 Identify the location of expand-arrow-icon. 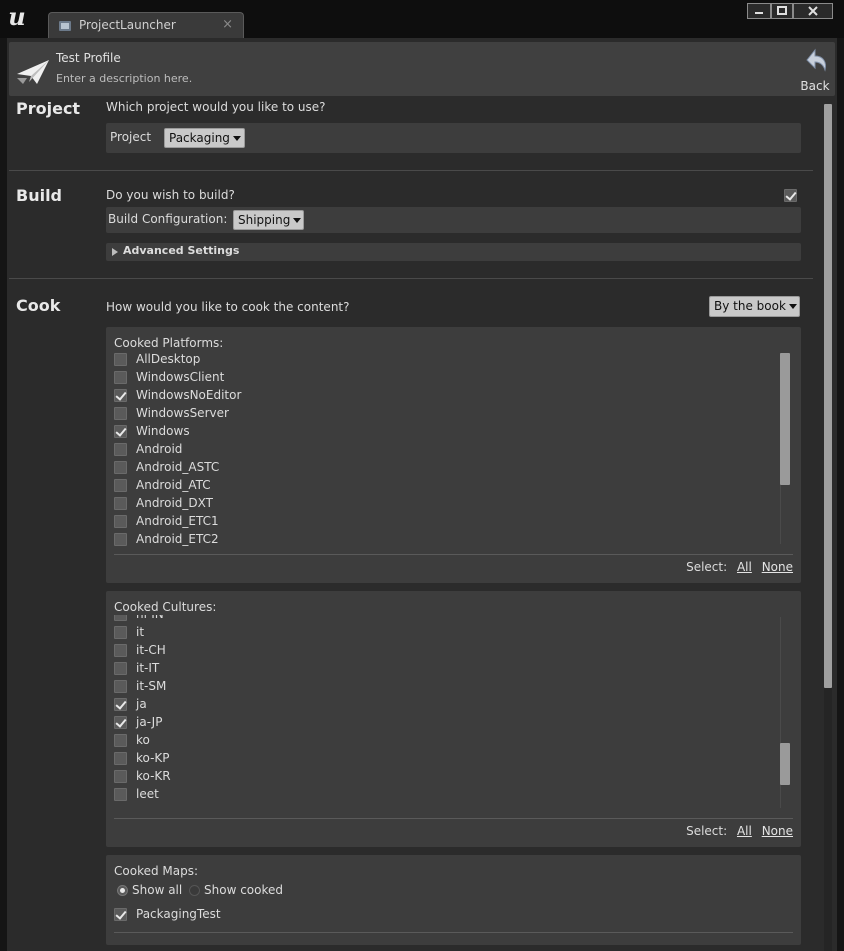
(115, 252).